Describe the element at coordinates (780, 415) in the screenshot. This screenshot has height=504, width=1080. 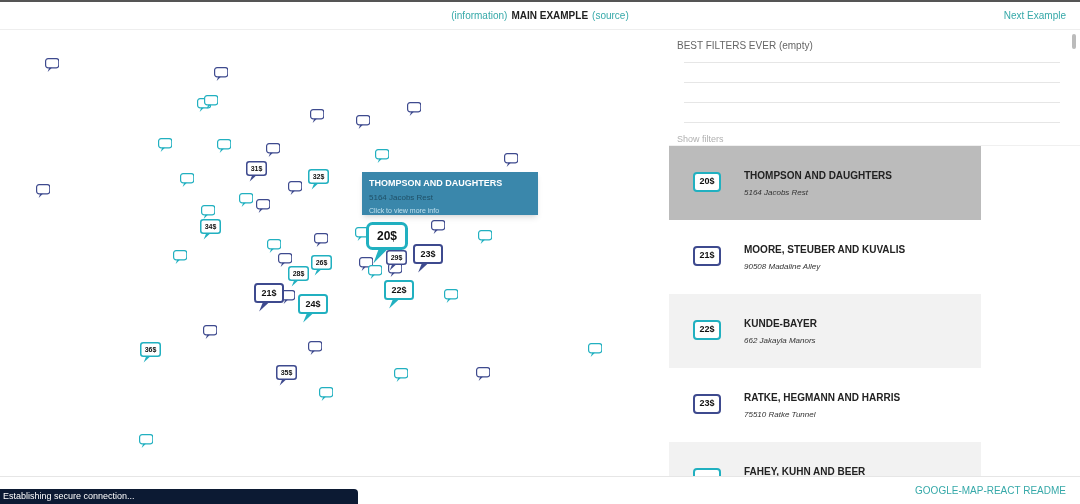
I see `place-address: 75510 Ratke Tunnel` at that location.